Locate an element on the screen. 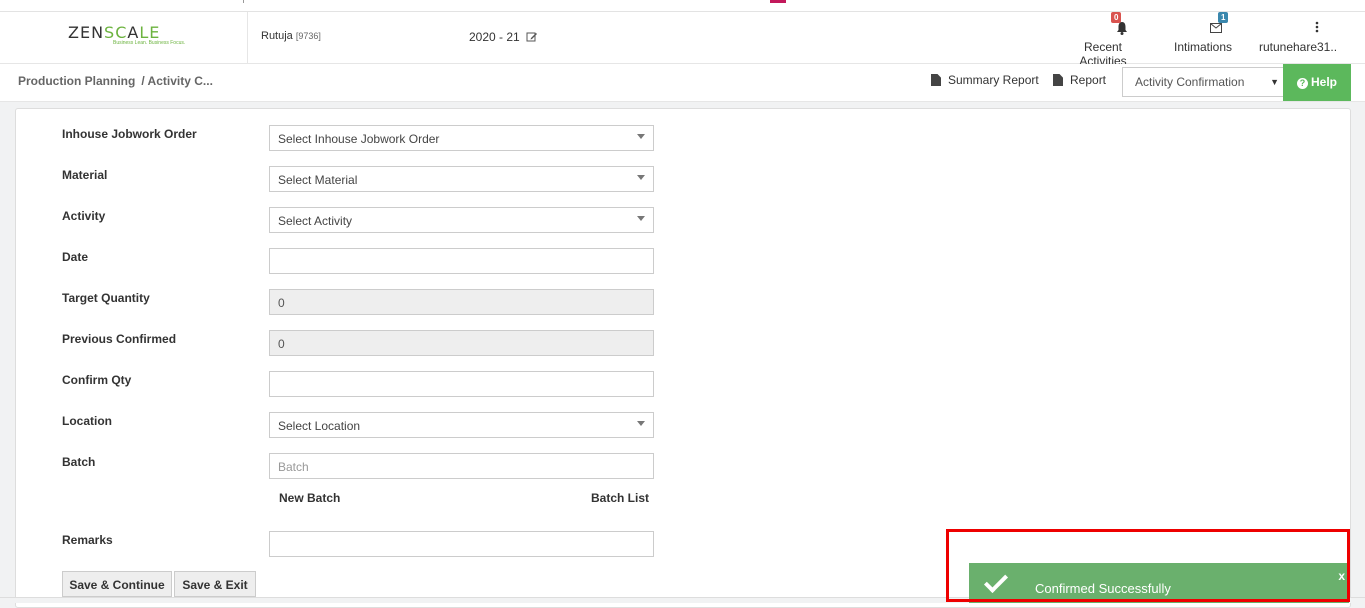 This screenshot has width=1365, height=608. batch-list-link: Batch List is located at coordinates (620, 498).